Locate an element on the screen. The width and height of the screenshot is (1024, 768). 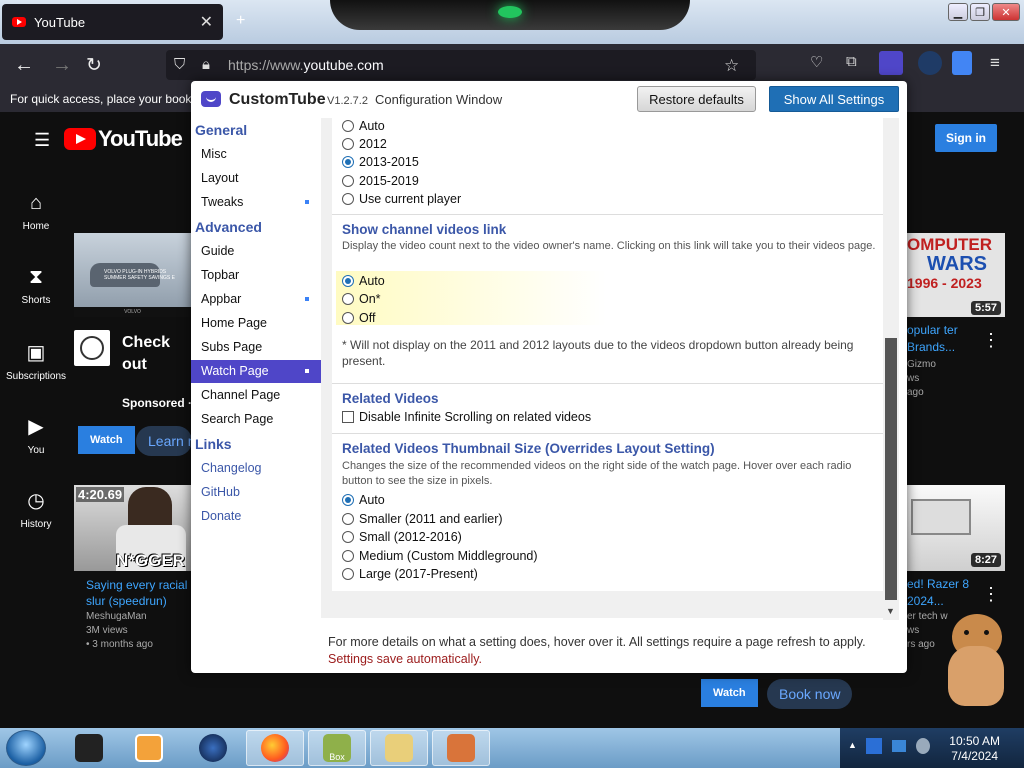
nav-item-tweaks: Tweaks is located at coordinates (256, 202).